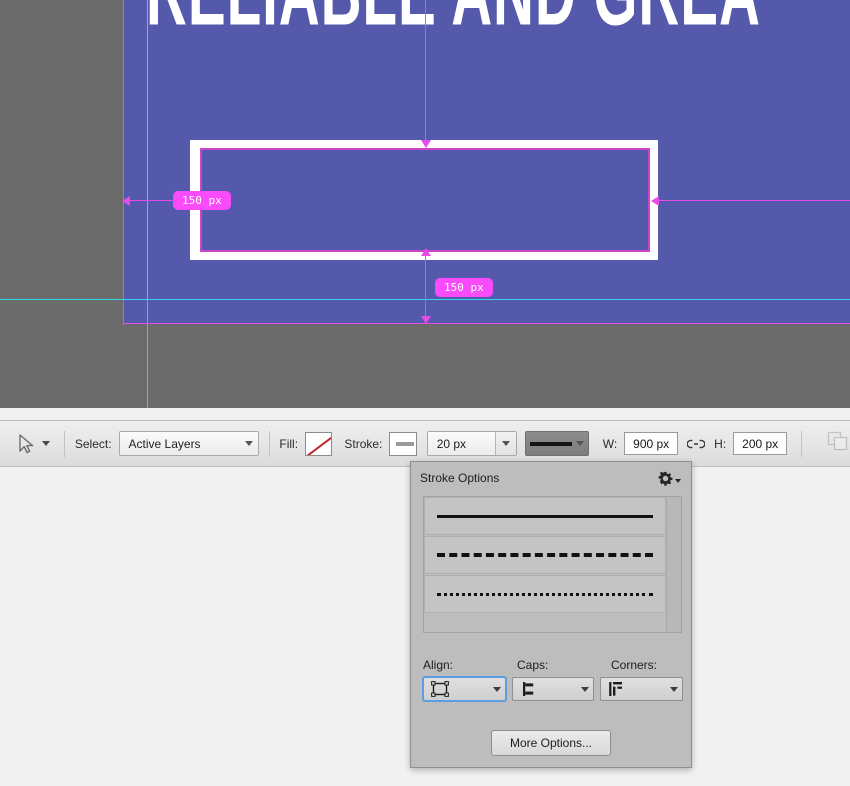 This screenshot has height=786, width=850. I want to click on stroke-swatch, so click(403, 443).